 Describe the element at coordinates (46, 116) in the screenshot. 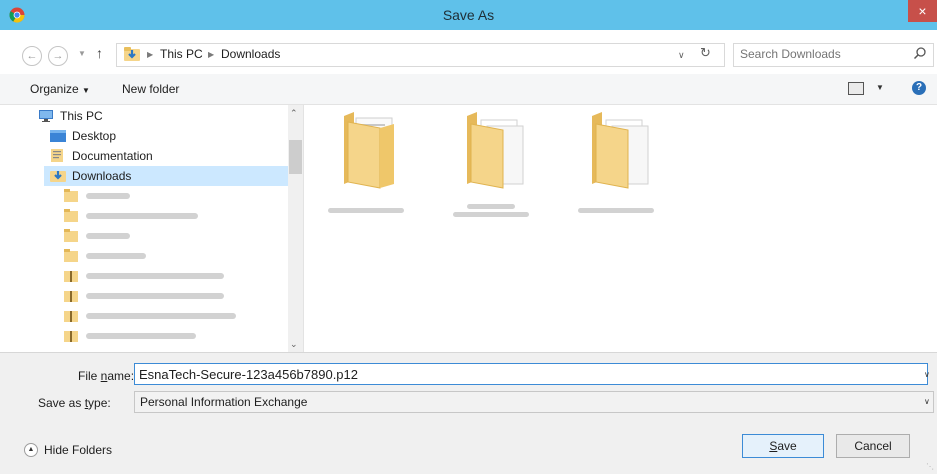

I see `pc-icon` at that location.